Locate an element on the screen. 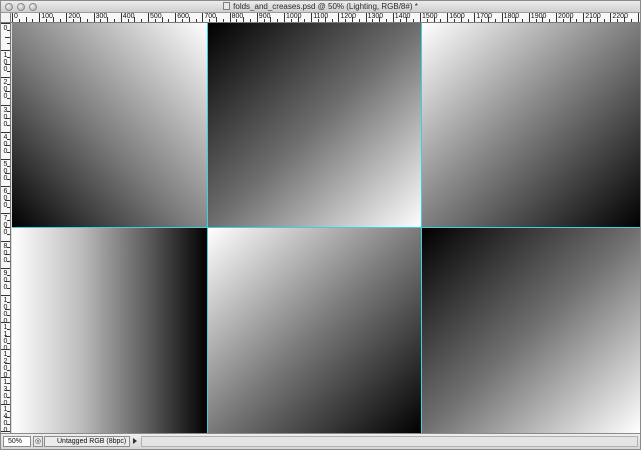  ruler-label: 700 is located at coordinates (210, 16).